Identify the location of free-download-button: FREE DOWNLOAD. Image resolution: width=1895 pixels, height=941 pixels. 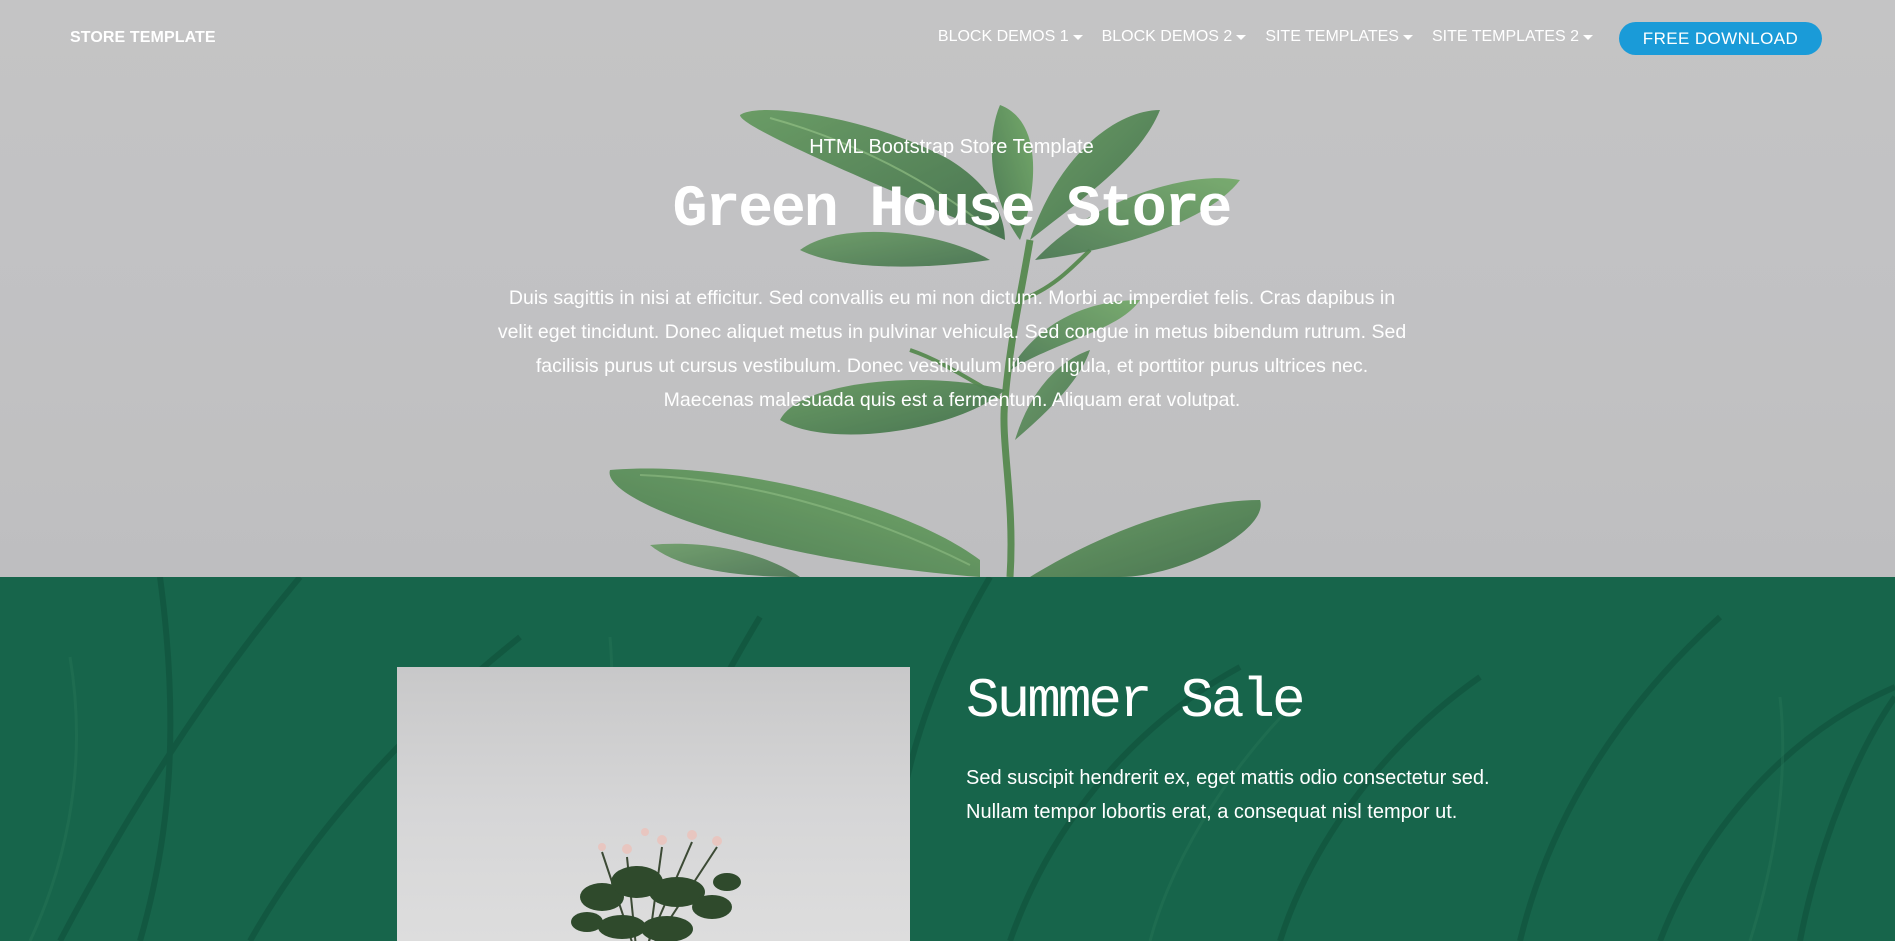
(1720, 38).